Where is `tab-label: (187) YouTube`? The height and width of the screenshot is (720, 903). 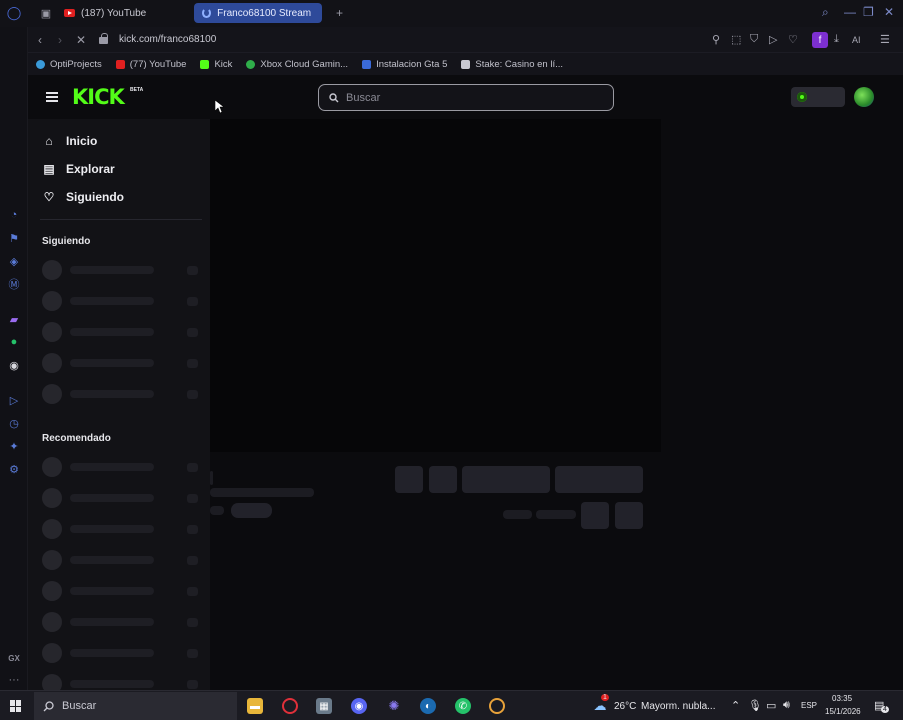 tab-label: (187) YouTube is located at coordinates (114, 13).